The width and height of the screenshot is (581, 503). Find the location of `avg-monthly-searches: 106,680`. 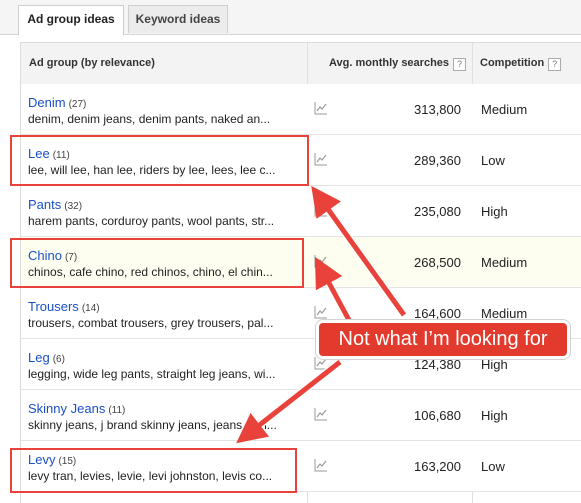

avg-monthly-searches: 106,680 is located at coordinates (437, 415).